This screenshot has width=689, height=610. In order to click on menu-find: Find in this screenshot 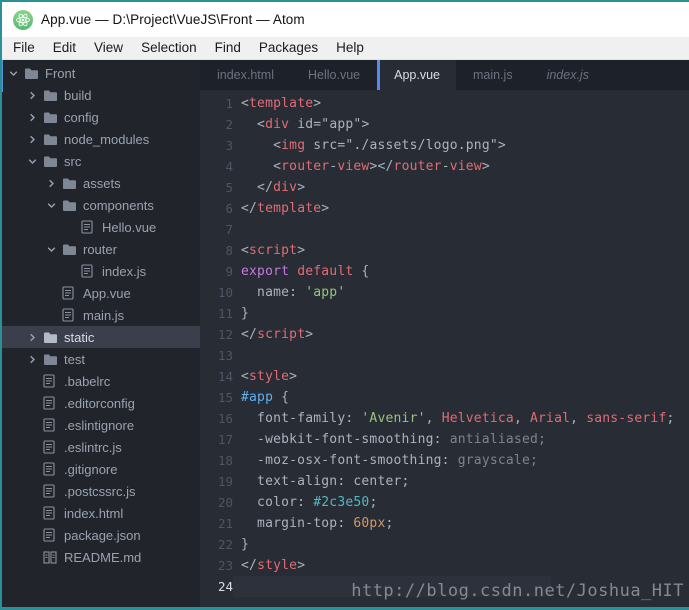, I will do `click(228, 48)`.